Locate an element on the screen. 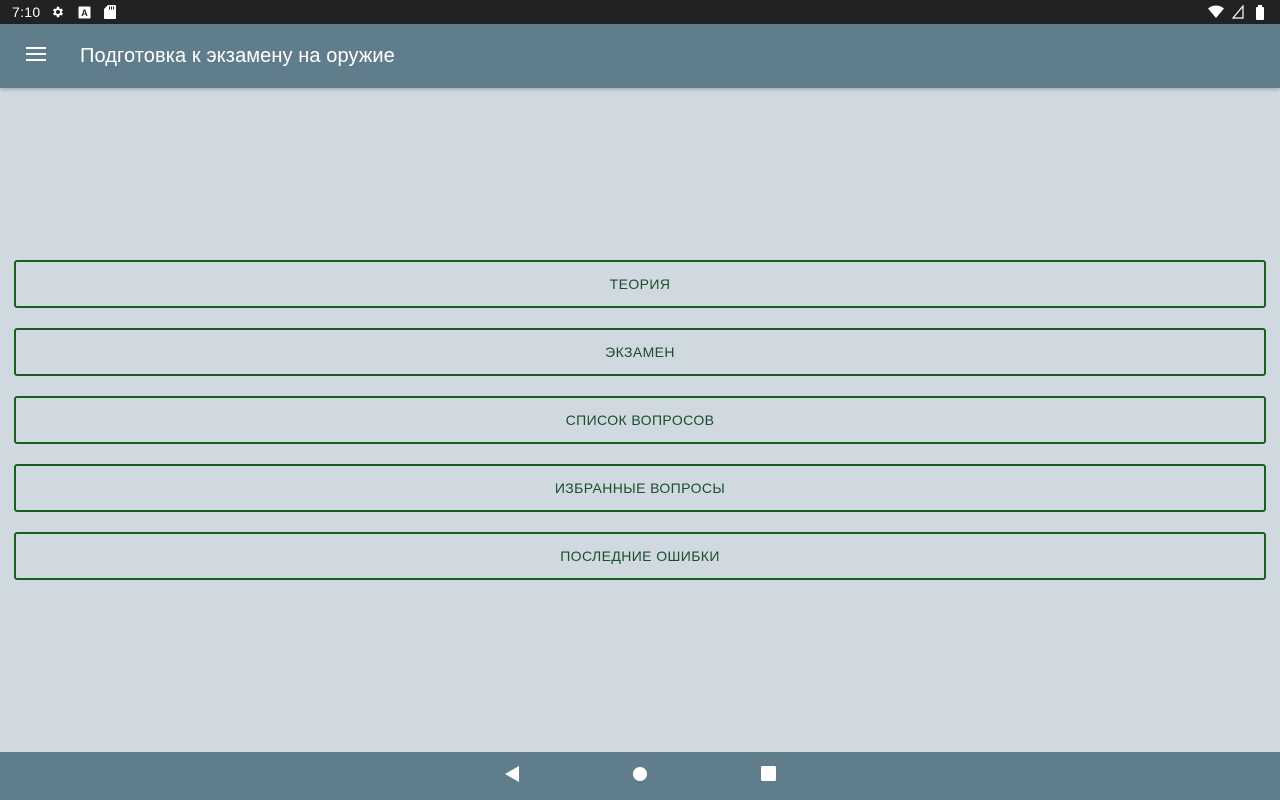 The width and height of the screenshot is (1280, 800). home-button is located at coordinates (640, 776).